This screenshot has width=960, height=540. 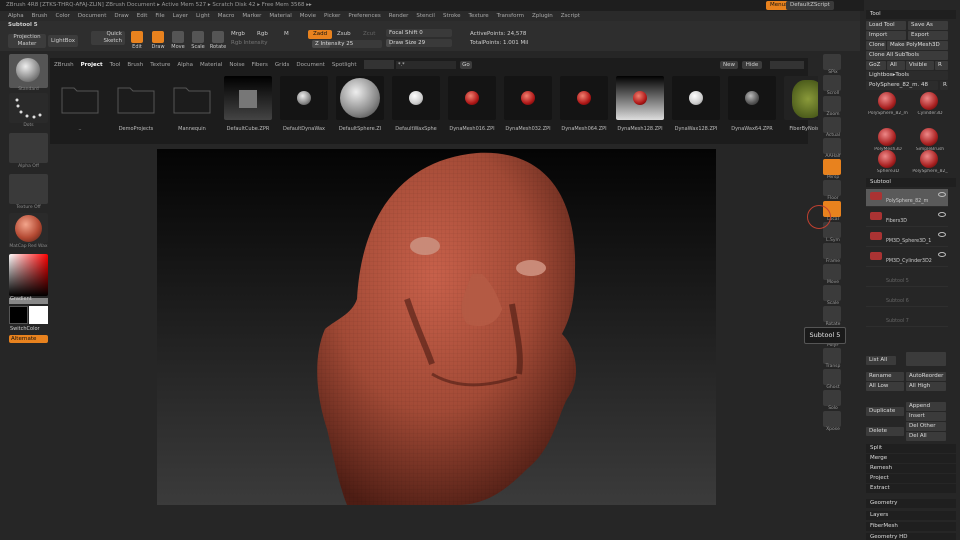 What do you see at coordinates (180, 16) in the screenshot?
I see `menu-layer: Layer` at bounding box center [180, 16].